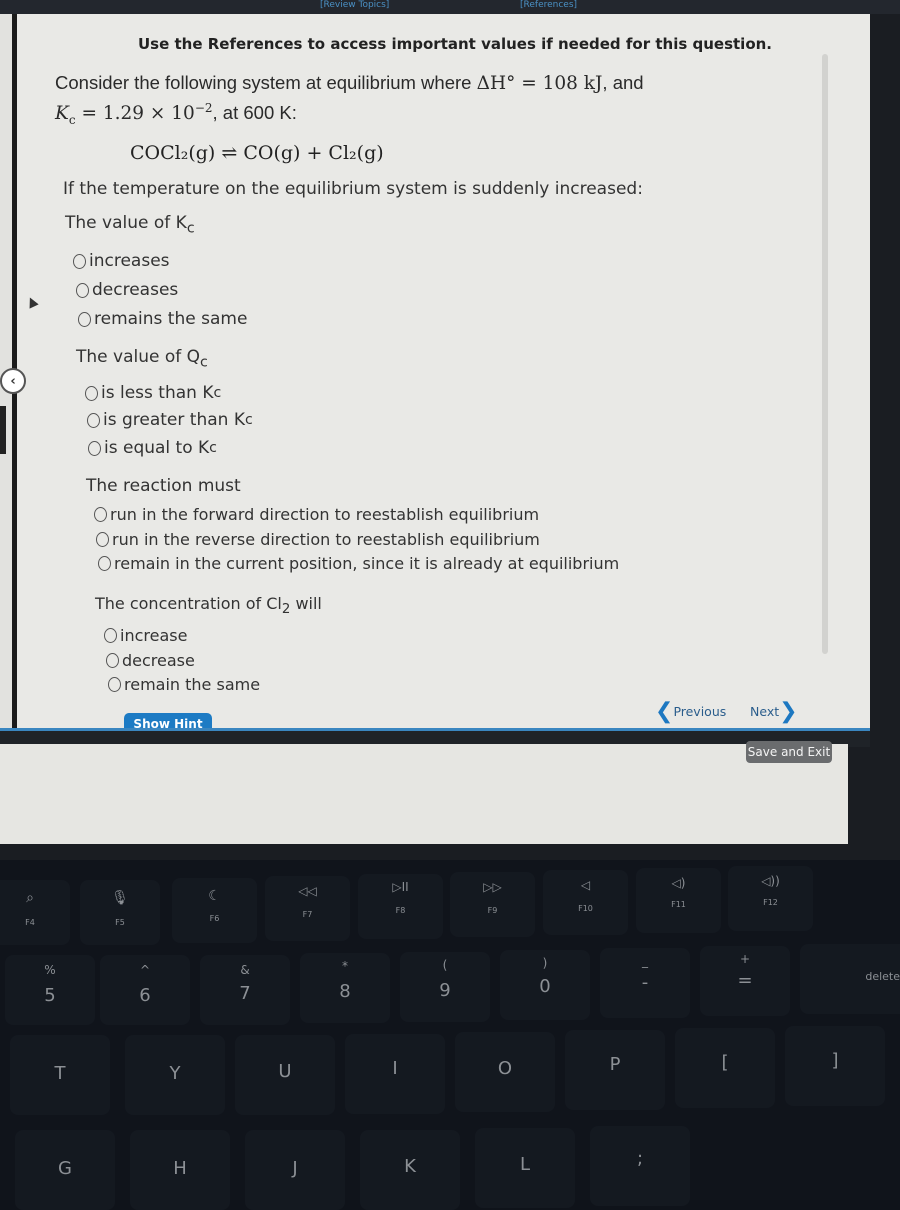  I want to click on key-semicolon: ;, so click(640, 1166).